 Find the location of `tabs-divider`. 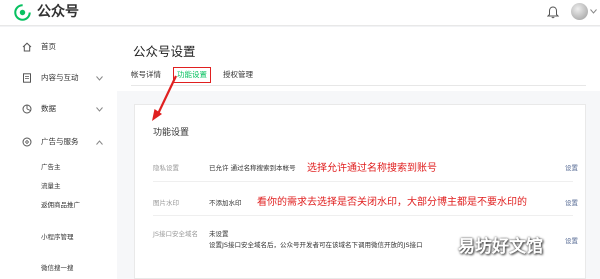

tabs-divider is located at coordinates (358, 85).